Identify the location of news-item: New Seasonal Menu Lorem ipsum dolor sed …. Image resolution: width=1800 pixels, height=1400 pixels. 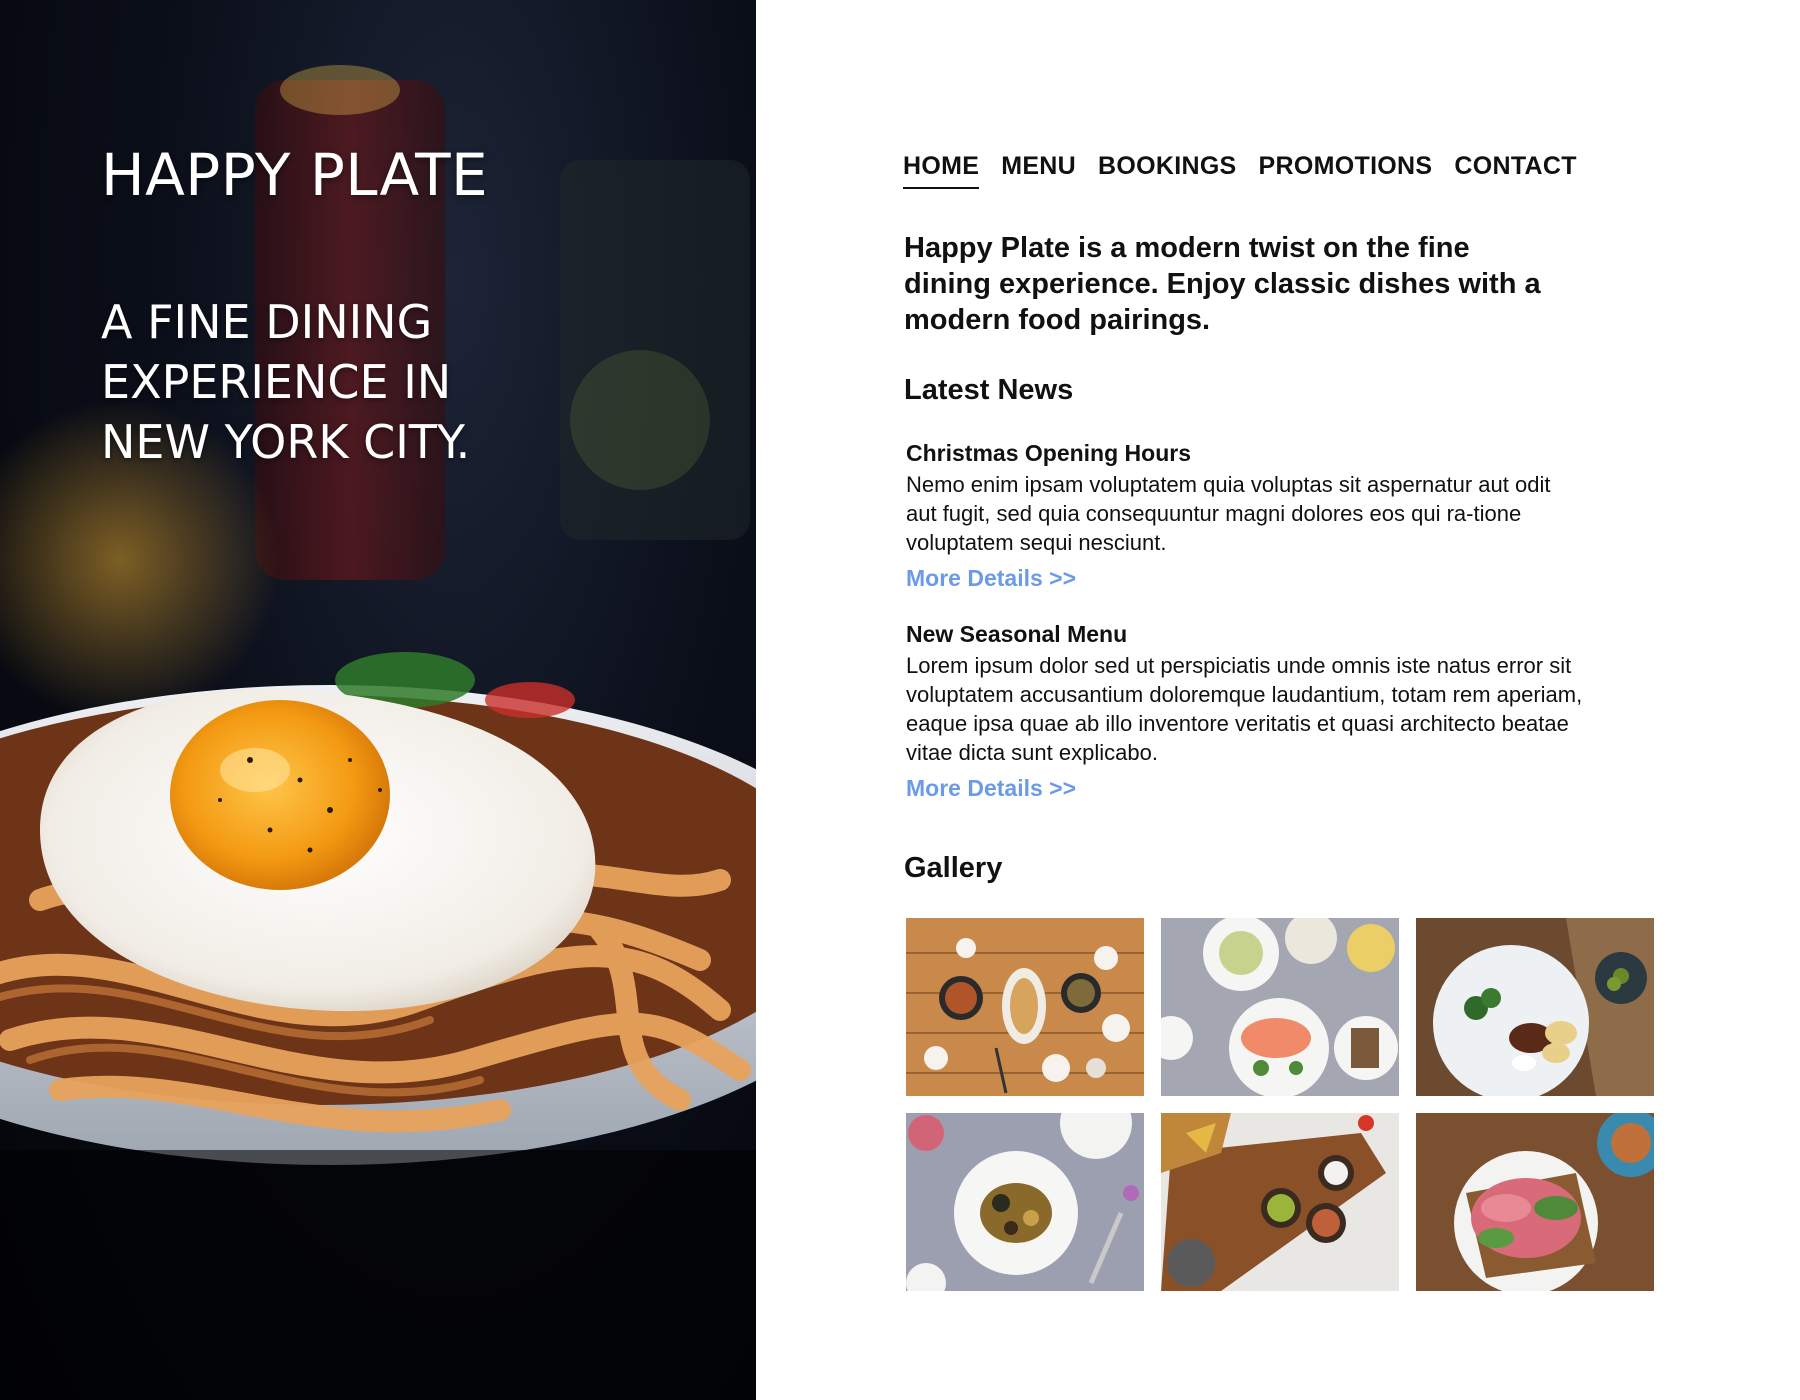
(1246, 710).